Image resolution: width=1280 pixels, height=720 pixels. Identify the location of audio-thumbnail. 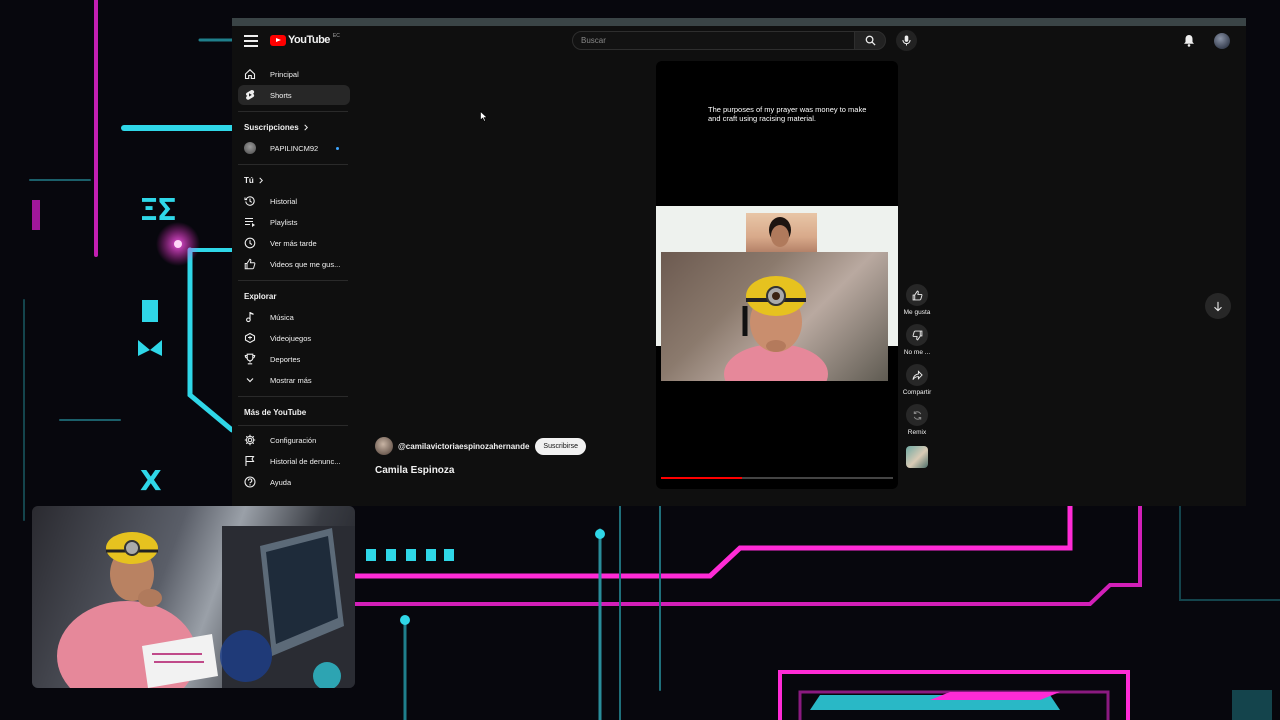
(917, 457).